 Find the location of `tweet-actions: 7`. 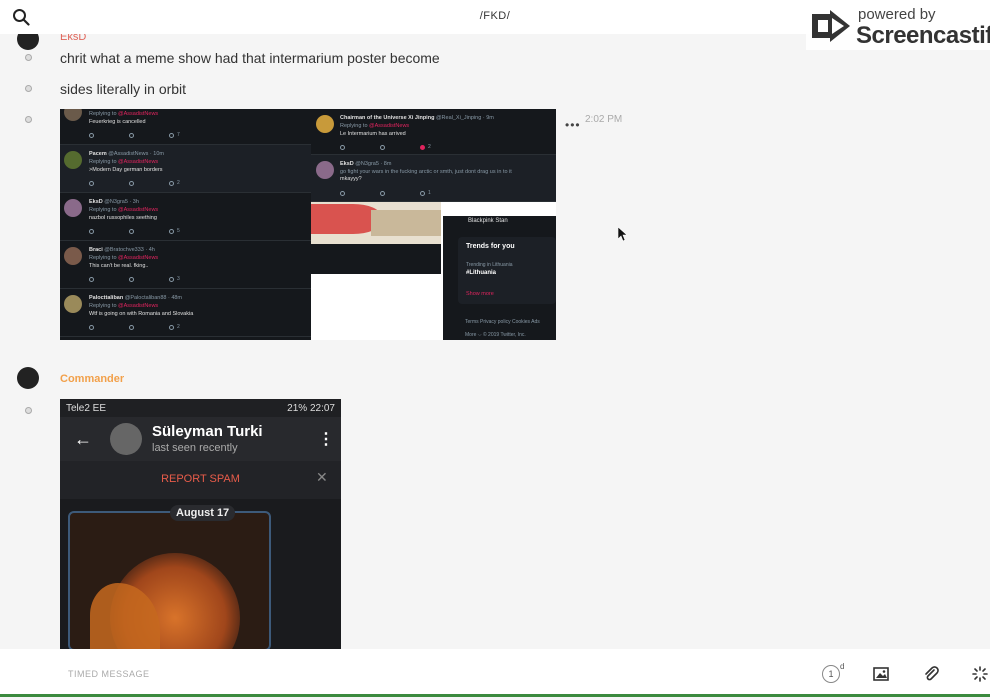

tweet-actions: 7 is located at coordinates (169, 135).